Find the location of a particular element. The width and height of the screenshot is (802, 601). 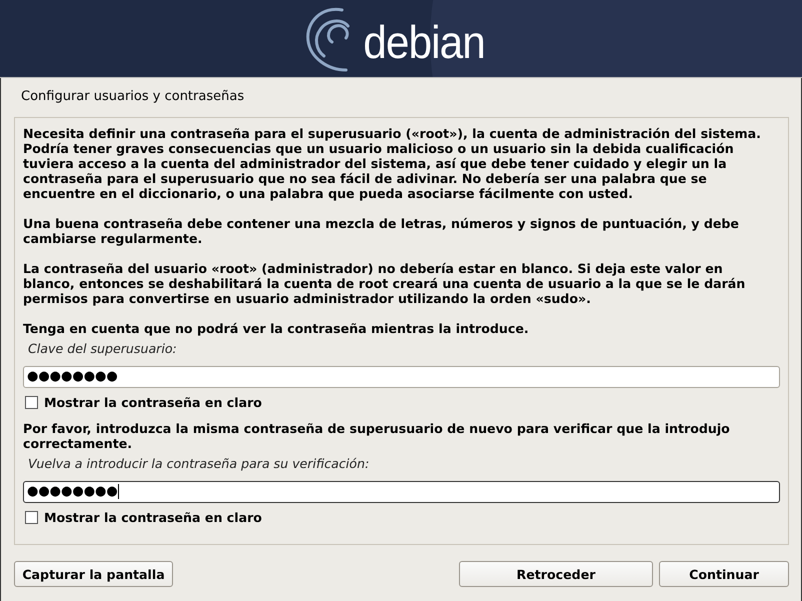

page-title: Configurar usuarios y contraseñas is located at coordinates (133, 97).